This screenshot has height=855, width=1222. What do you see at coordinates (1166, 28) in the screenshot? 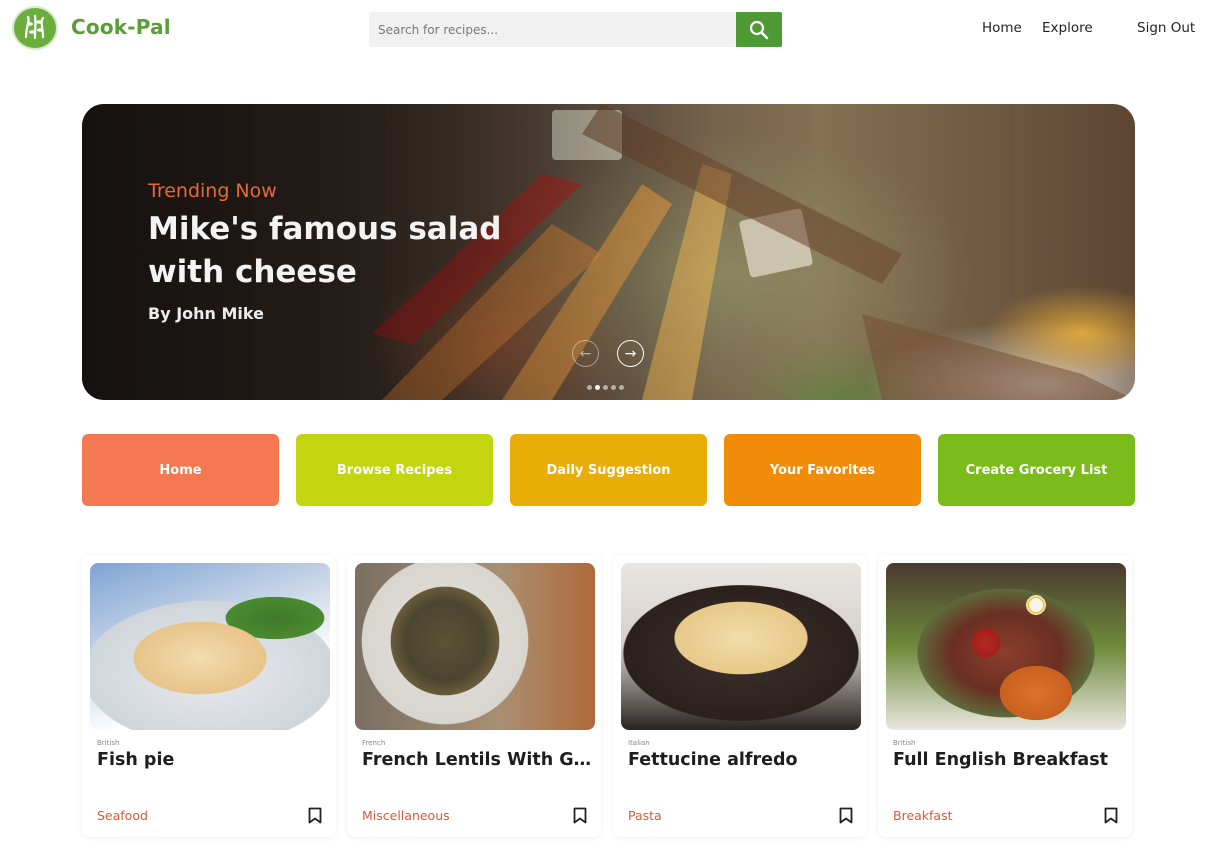
I see `sign-out-link: Sign Out` at bounding box center [1166, 28].